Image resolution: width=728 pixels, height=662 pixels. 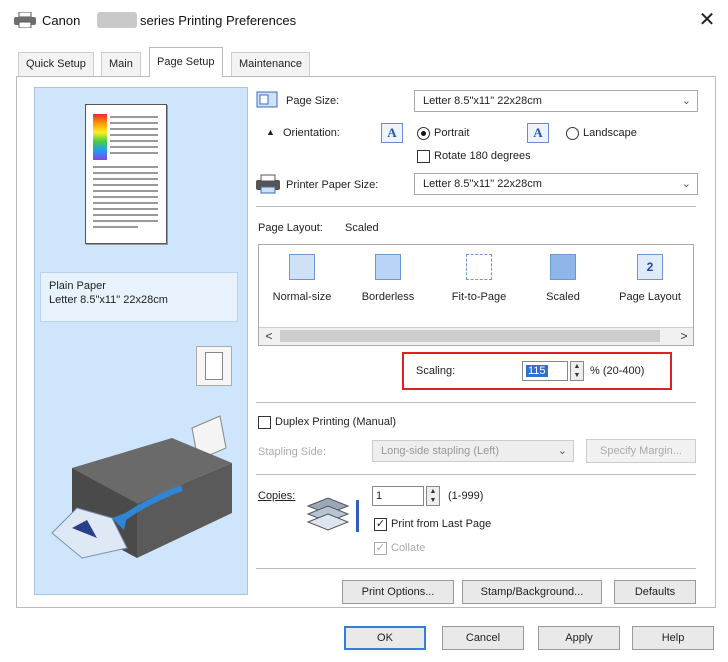 What do you see at coordinates (362, 228) in the screenshot?
I see `page-layout-value: Scaled` at bounding box center [362, 228].